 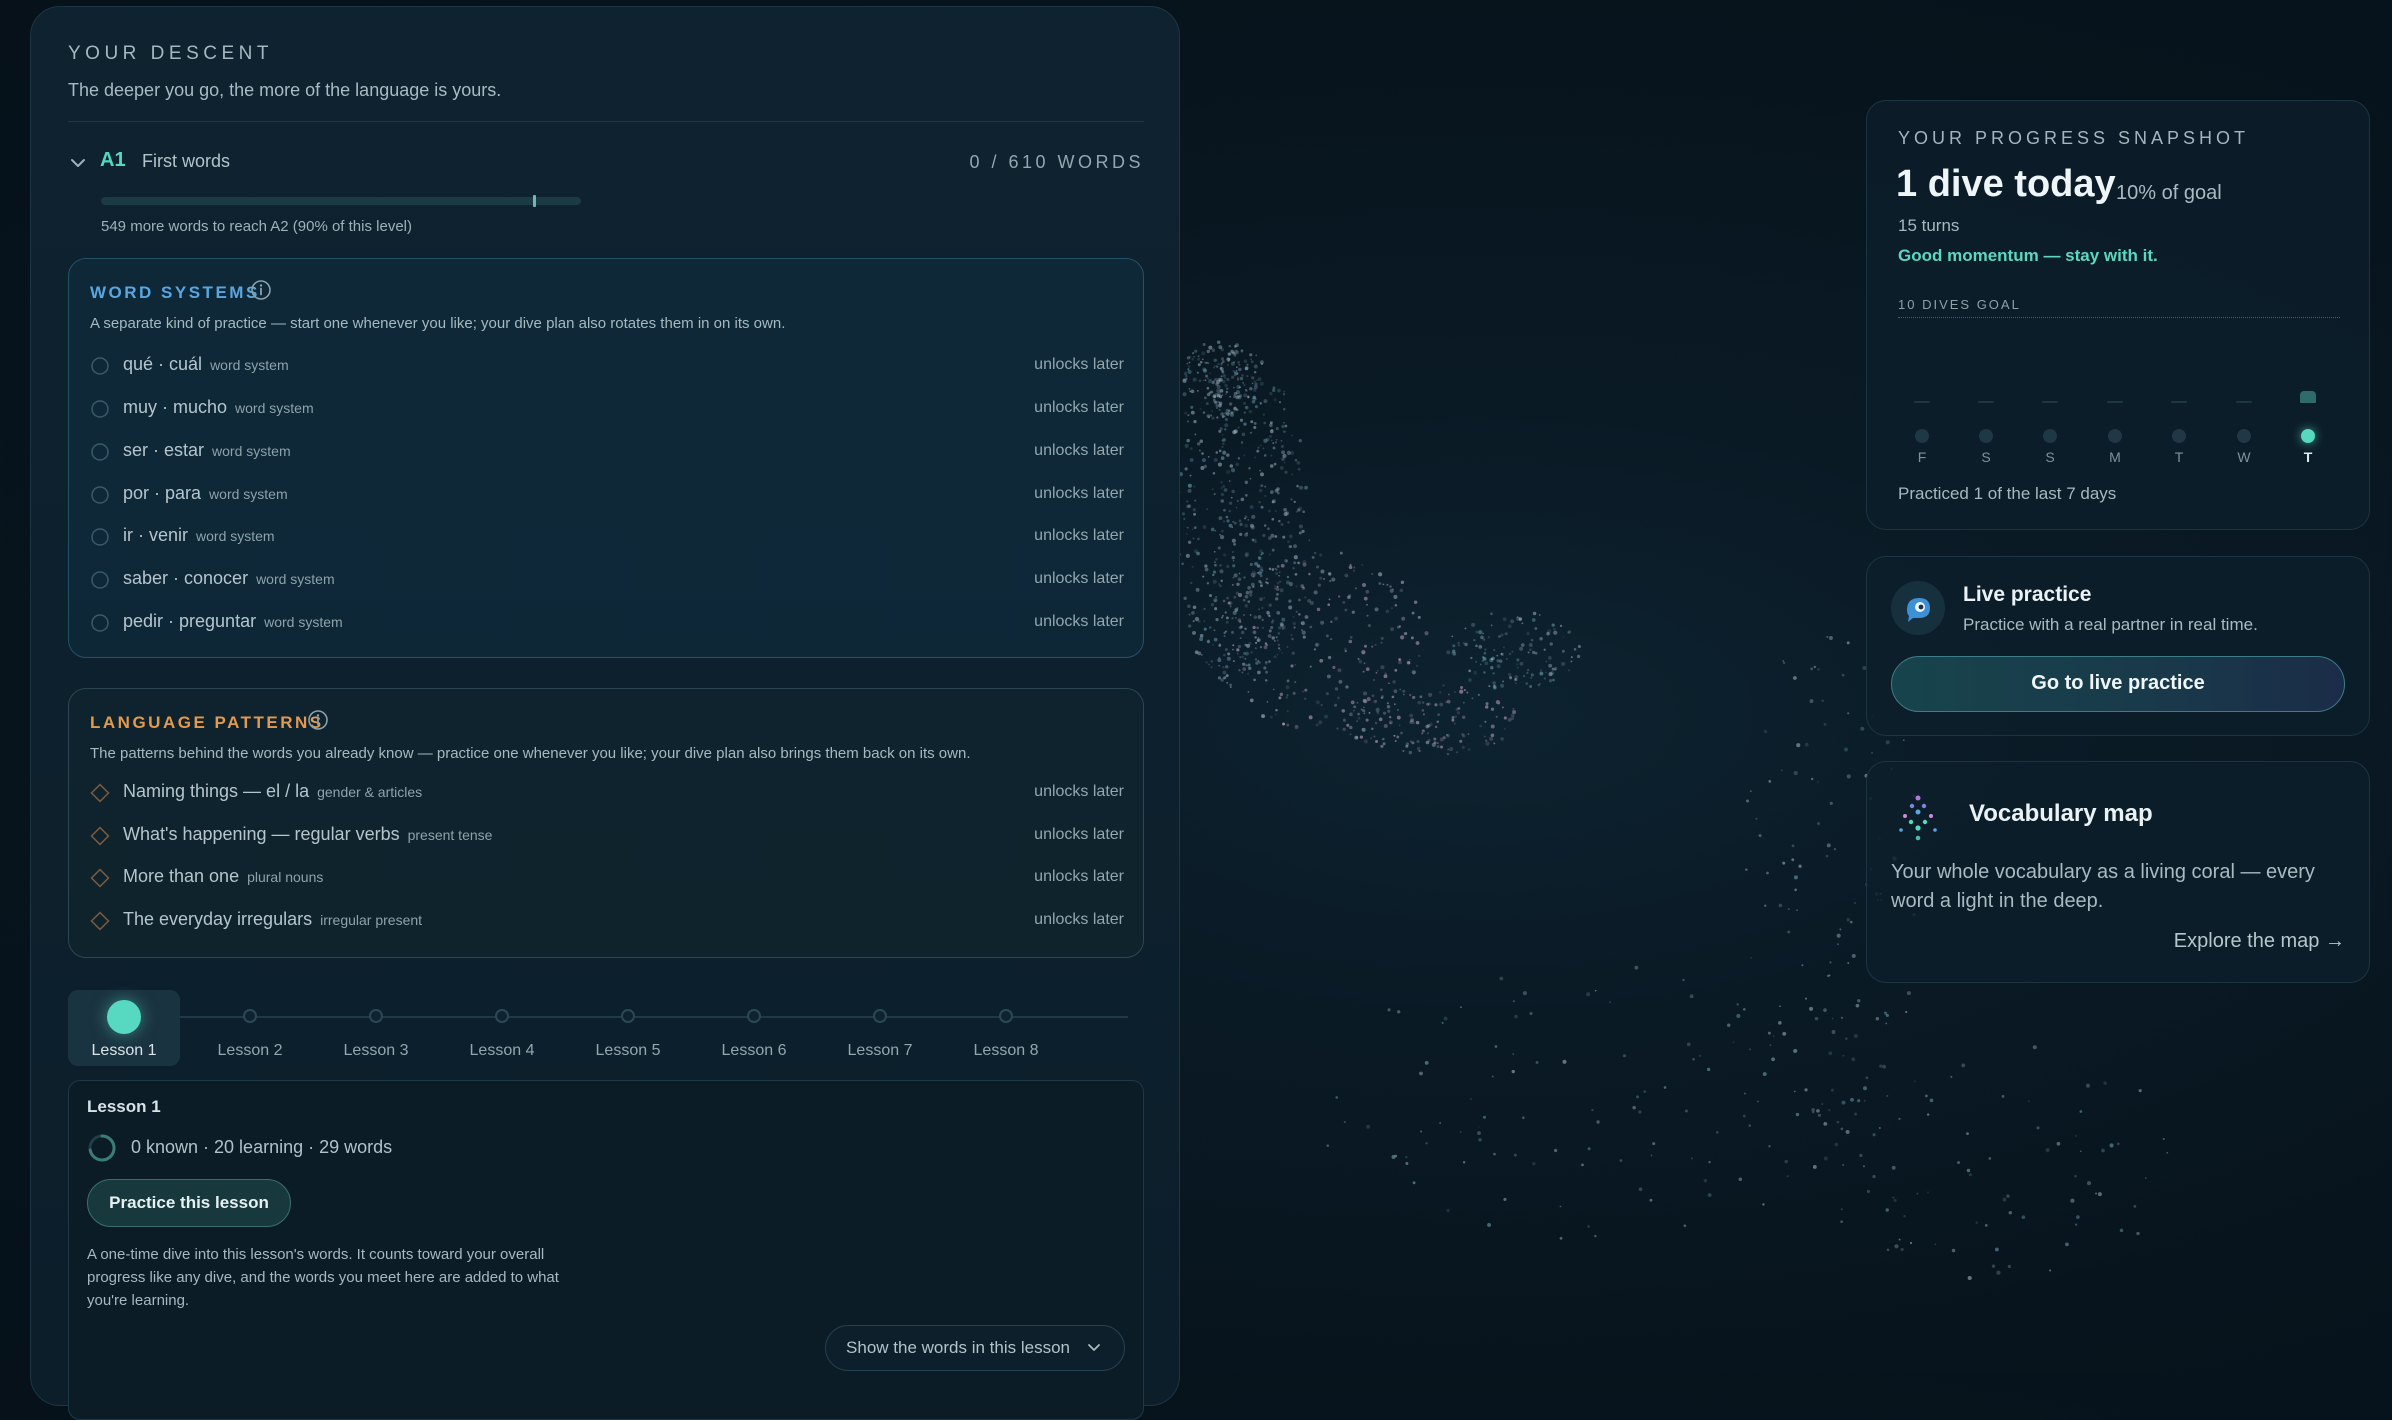 I want to click on lesson-tab: Lesson 5, so click(x=628, y=1028).